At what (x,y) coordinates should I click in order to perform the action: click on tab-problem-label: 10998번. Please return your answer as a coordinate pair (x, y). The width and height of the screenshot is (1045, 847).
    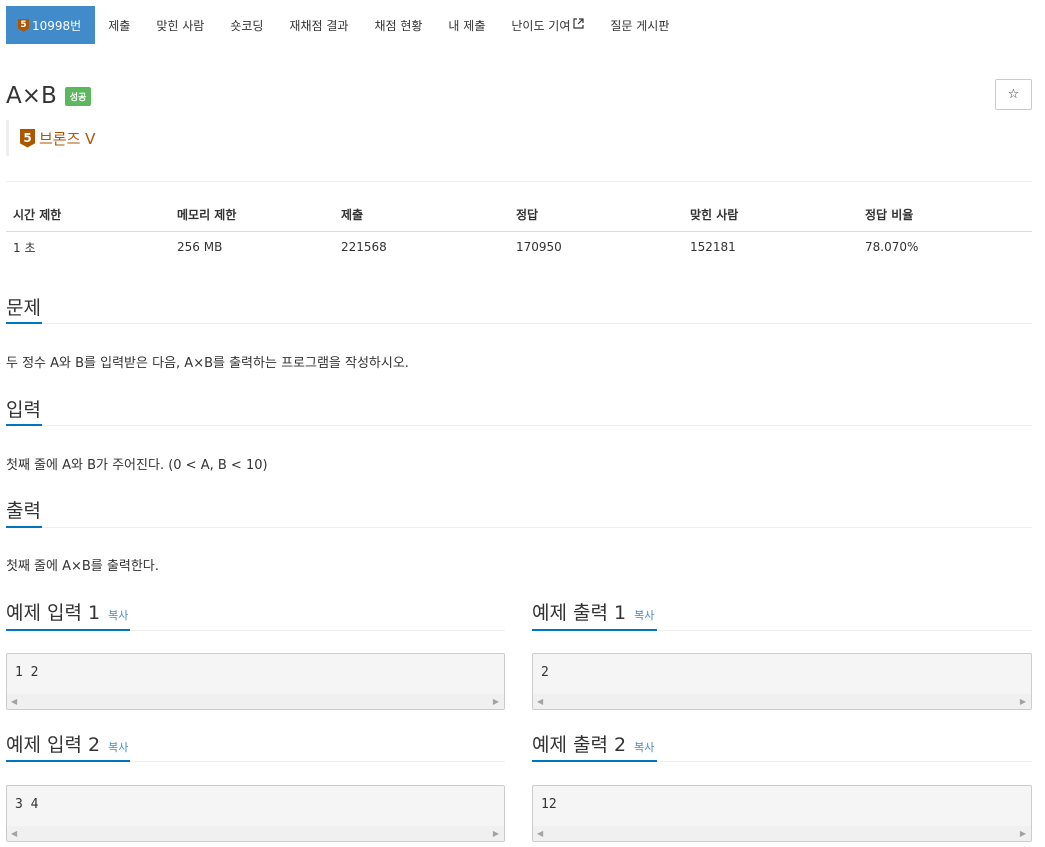
    Looking at the image, I should click on (57, 25).